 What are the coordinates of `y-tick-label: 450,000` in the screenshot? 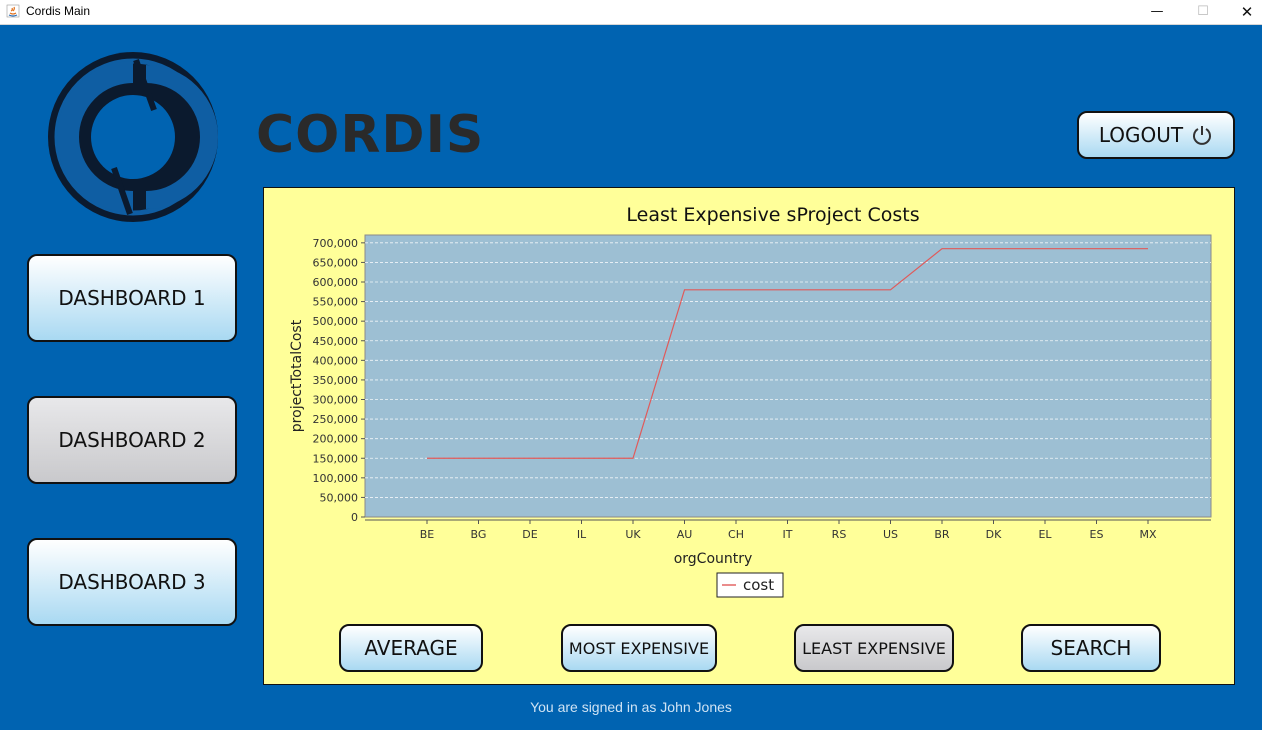 It's located at (336, 341).